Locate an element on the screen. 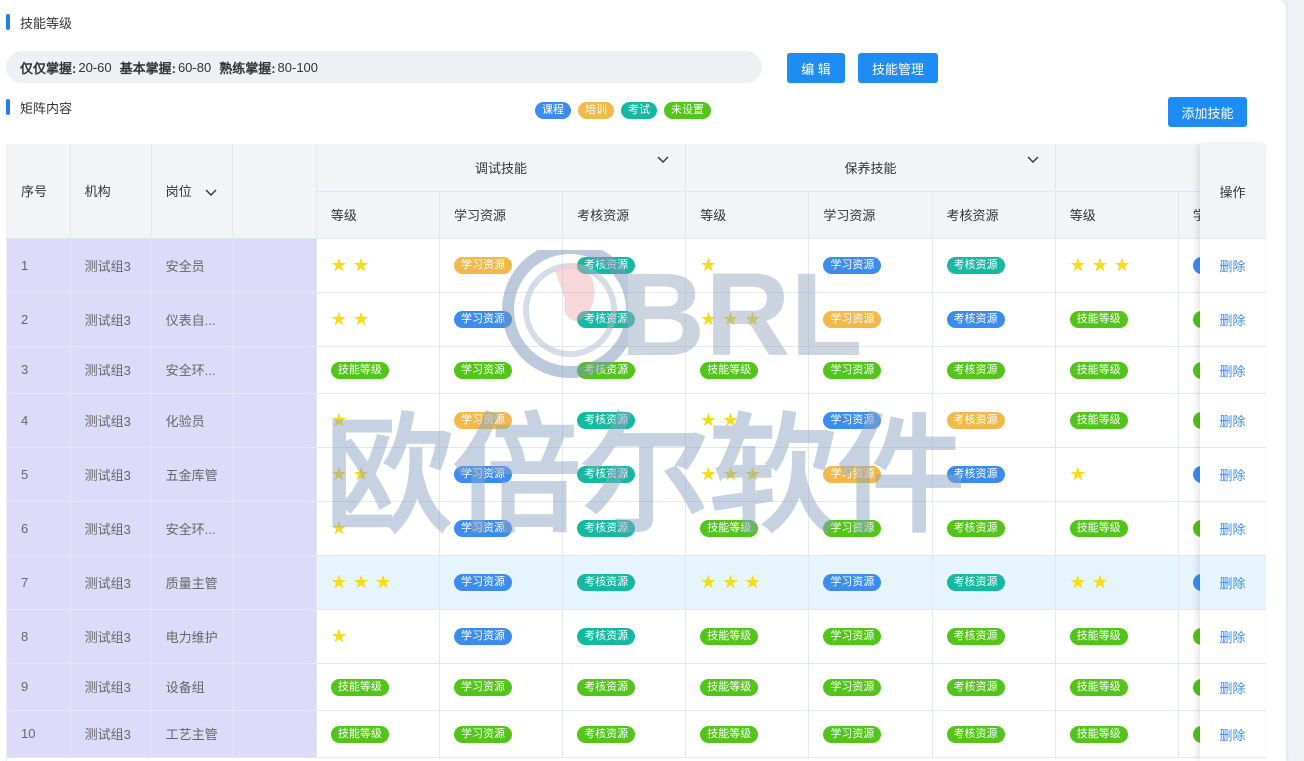  table-row: 6测试组3安全环...★学习资源考核资源技能等级学习资源考核资源技能等级学习资源 is located at coordinates (636, 528).